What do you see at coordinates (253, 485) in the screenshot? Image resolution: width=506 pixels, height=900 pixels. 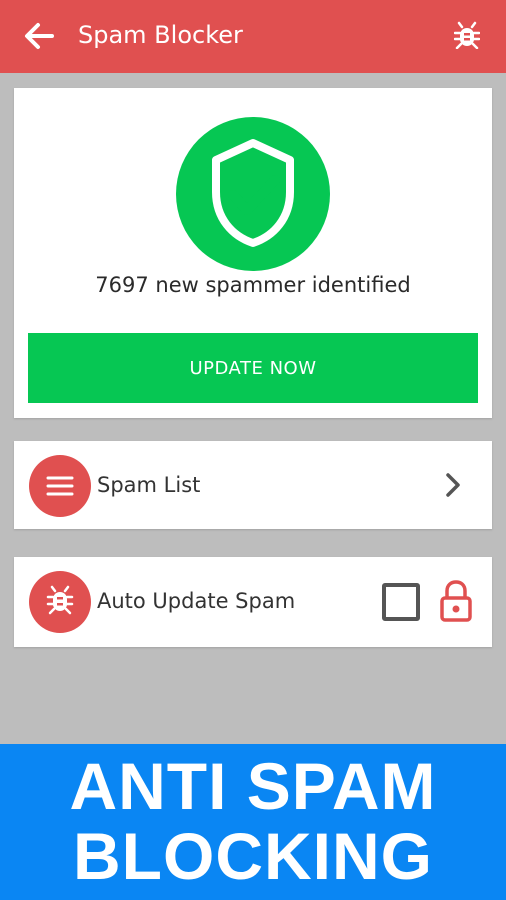 I see `spam-list-row: Spam List` at bounding box center [253, 485].